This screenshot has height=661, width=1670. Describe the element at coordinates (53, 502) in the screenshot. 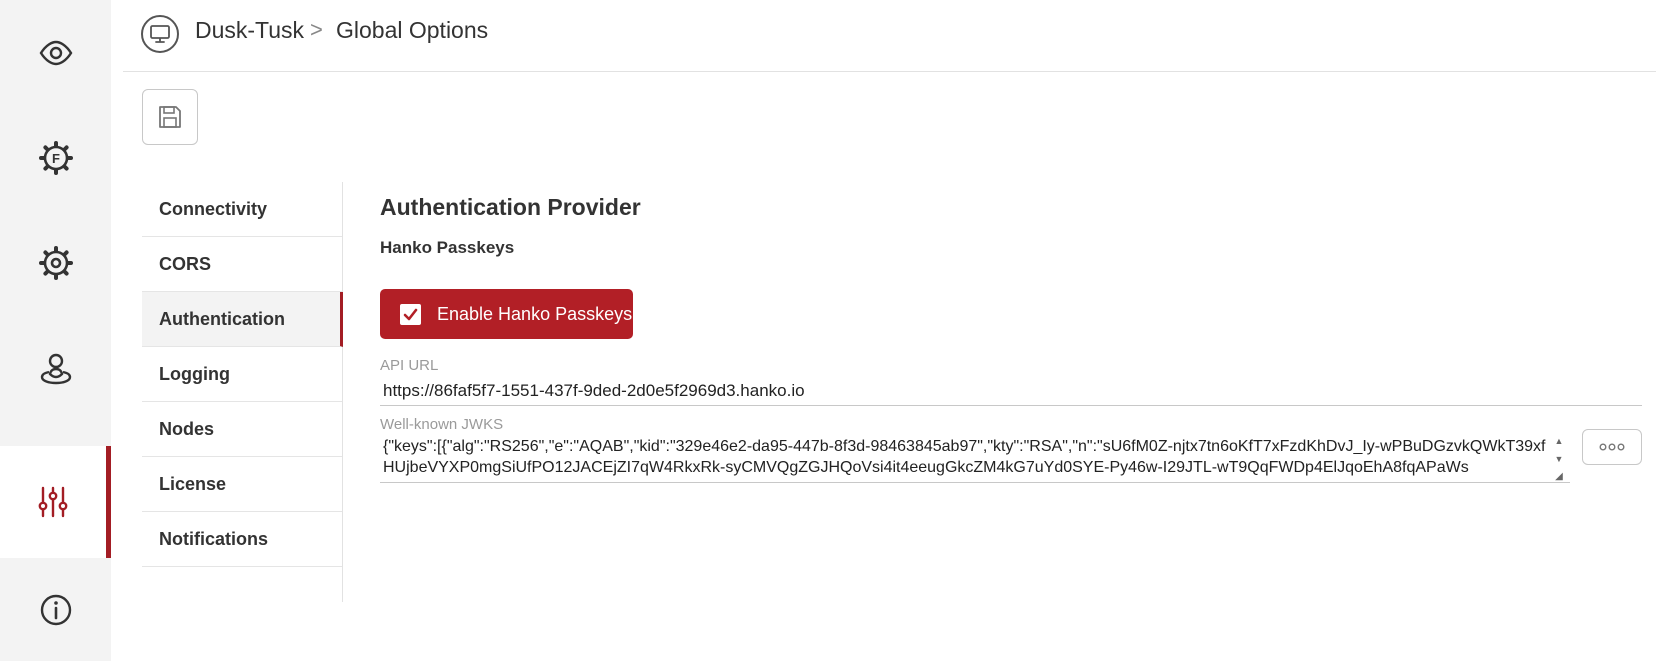

I see `sliders-icon` at that location.